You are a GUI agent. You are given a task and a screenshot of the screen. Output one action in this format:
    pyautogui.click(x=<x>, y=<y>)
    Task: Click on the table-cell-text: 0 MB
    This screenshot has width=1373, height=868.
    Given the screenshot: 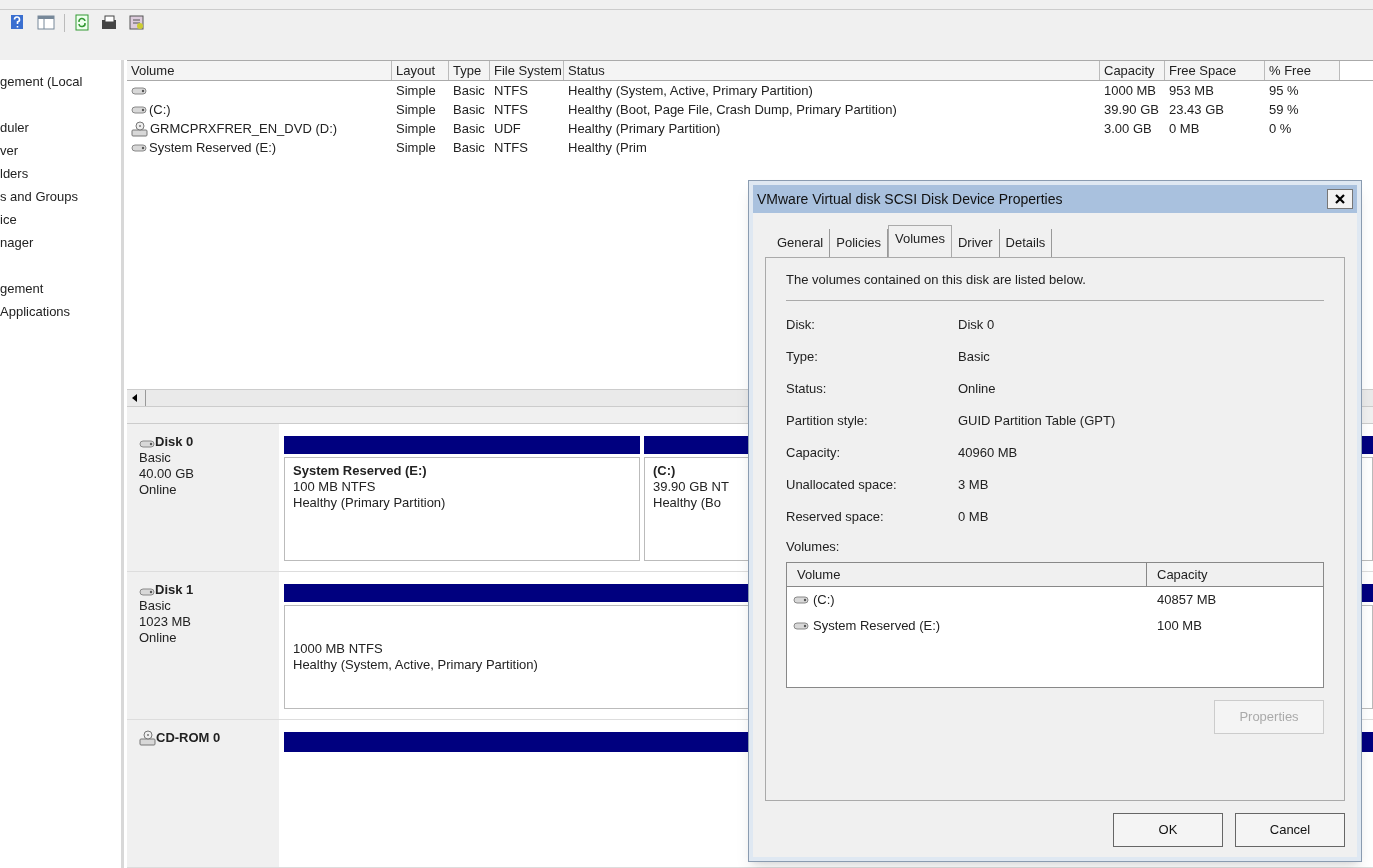 What is the action you would take?
    pyautogui.click(x=1184, y=128)
    